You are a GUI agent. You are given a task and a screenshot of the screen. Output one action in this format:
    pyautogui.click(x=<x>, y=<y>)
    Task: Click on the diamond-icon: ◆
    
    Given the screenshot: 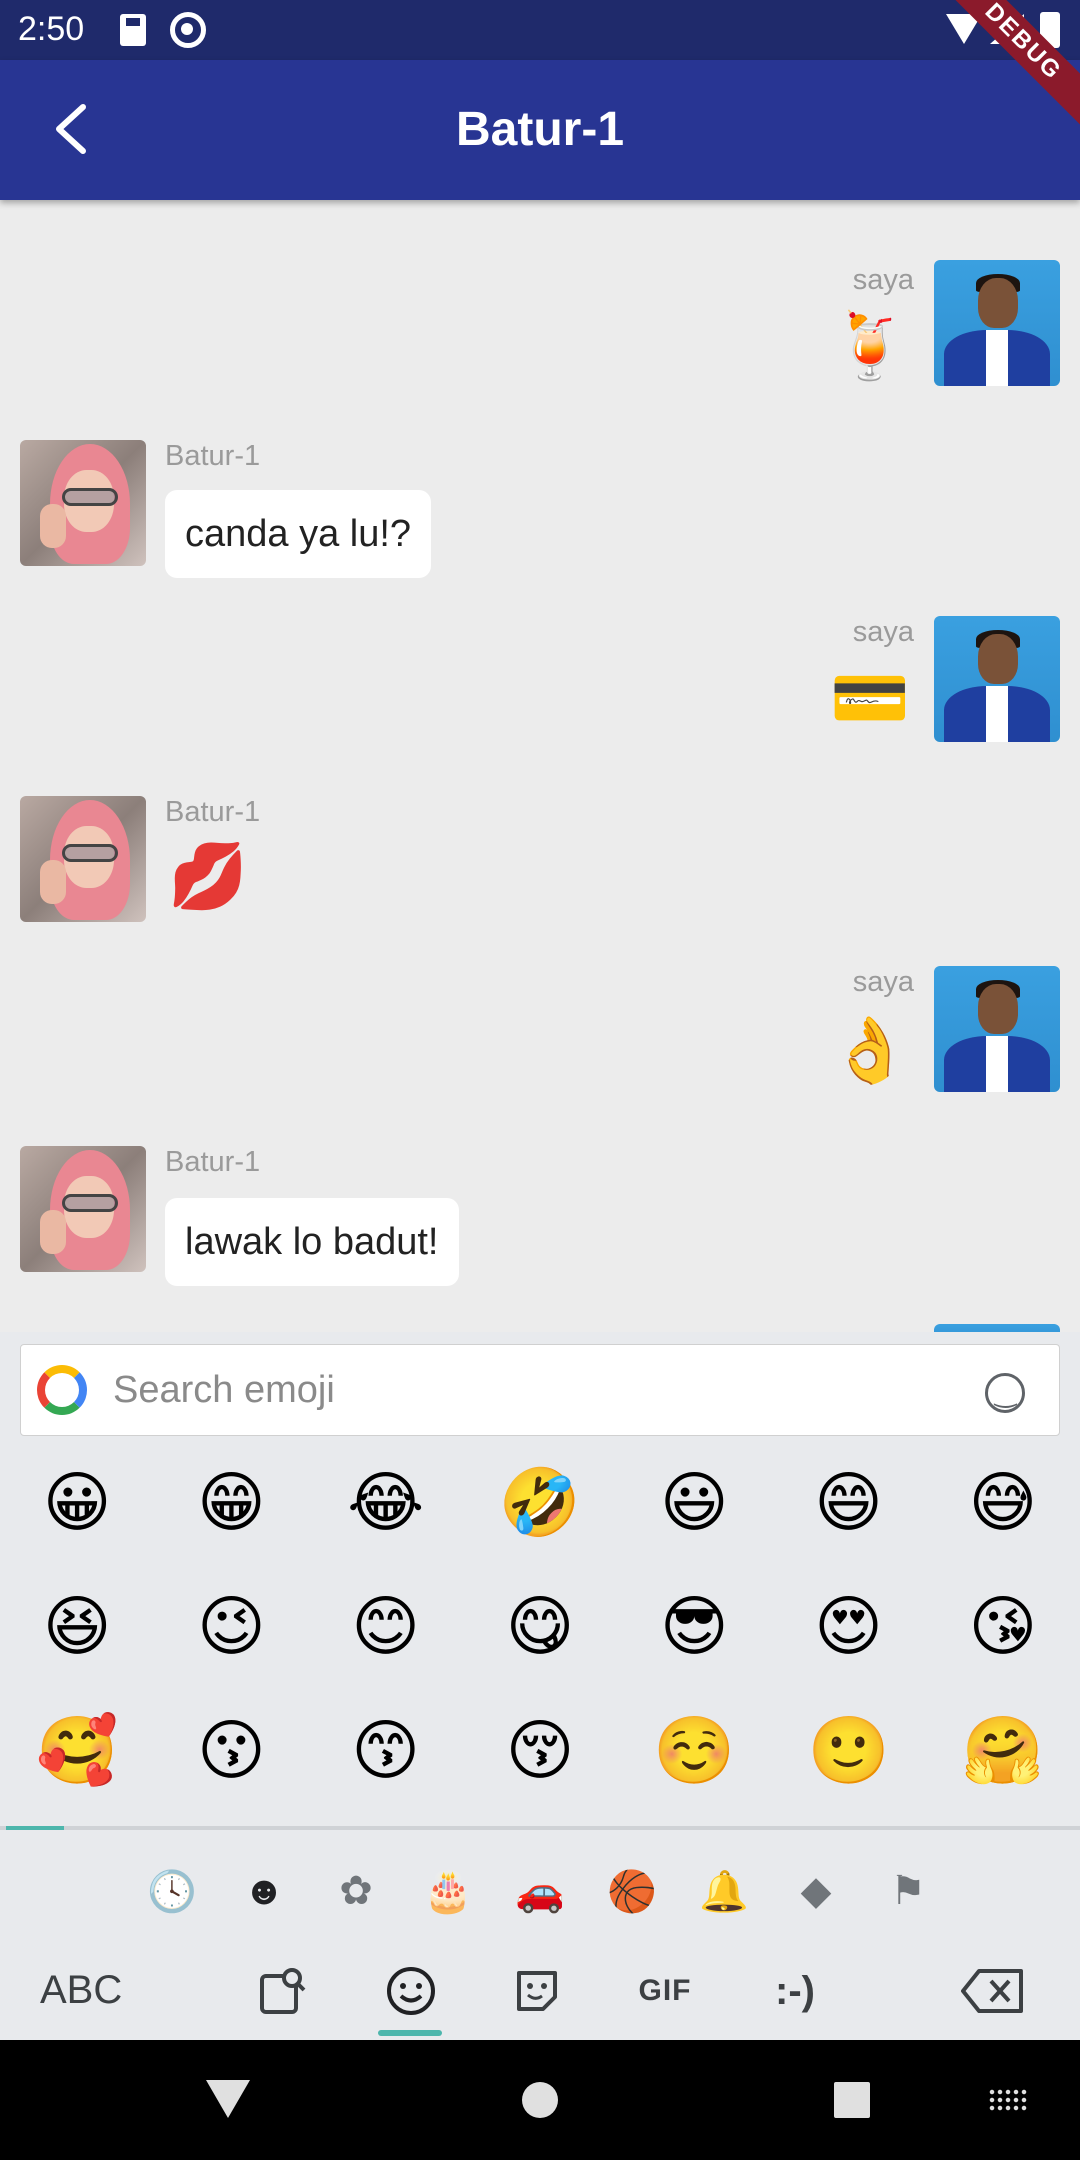 What is the action you would take?
    pyautogui.click(x=816, y=1891)
    